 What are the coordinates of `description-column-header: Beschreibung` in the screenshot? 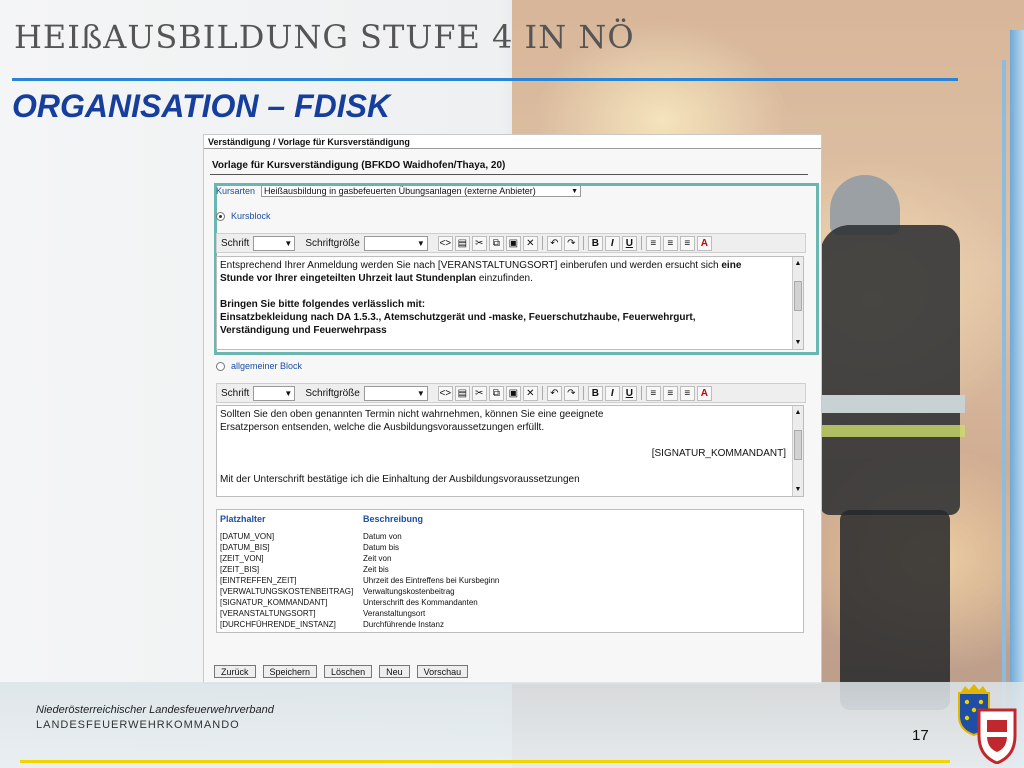 It's located at (393, 519).